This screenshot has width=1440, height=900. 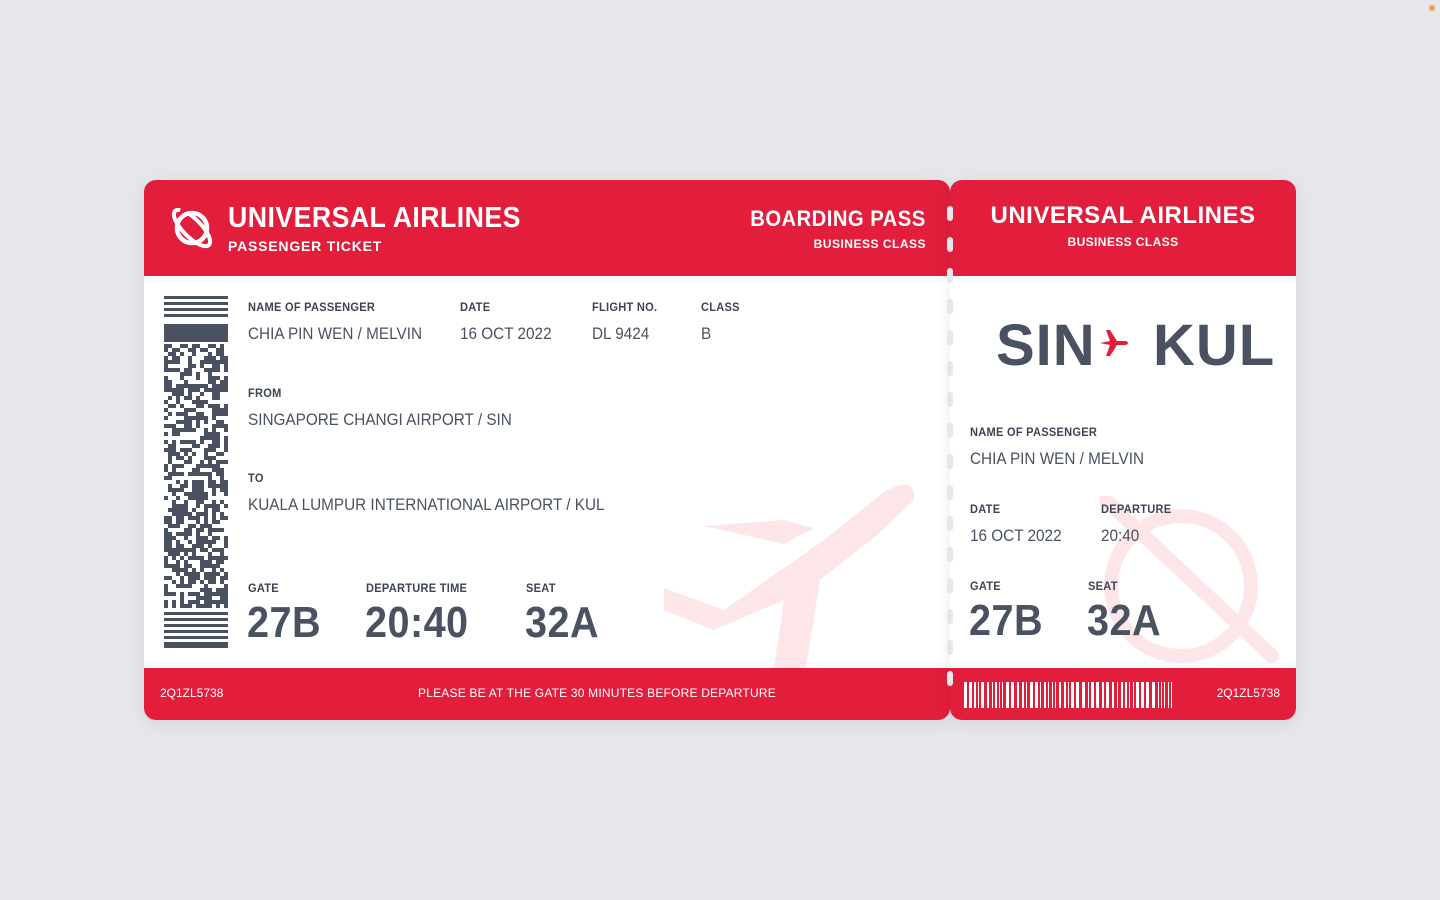 I want to click on stub-passenger-value: CHIA PIN WEN / MELVIN, so click(x=1057, y=458).